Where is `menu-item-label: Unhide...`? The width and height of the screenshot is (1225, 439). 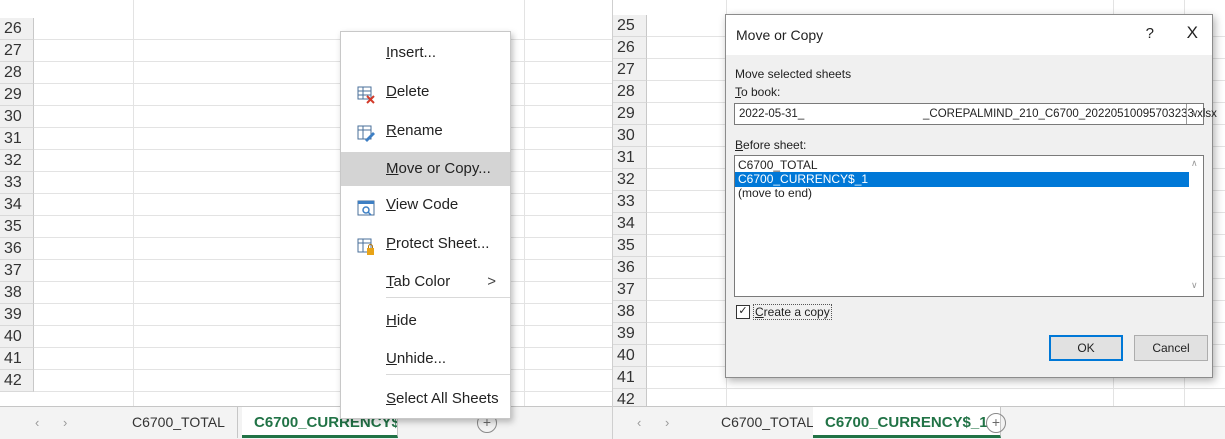 menu-item-label: Unhide... is located at coordinates (416, 358).